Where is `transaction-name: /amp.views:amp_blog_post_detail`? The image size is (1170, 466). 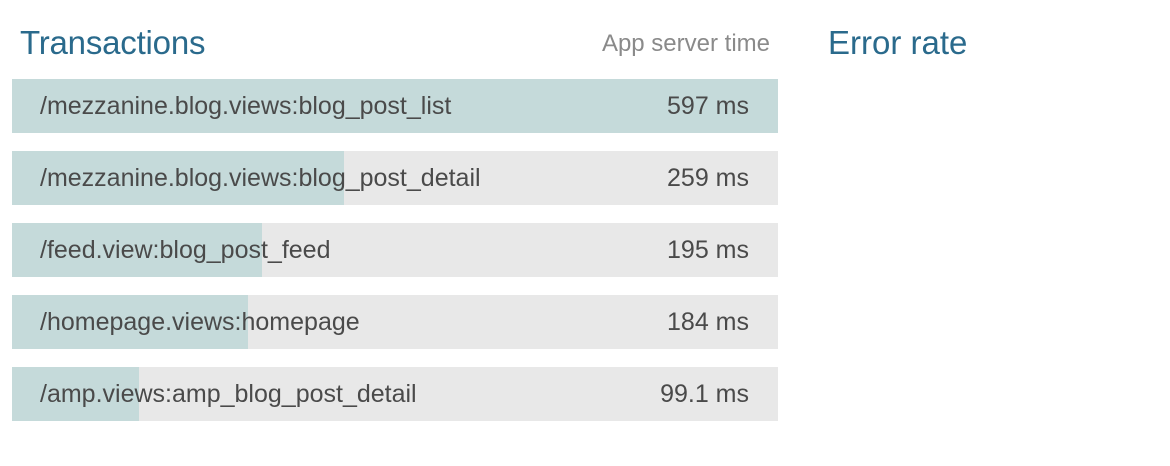
transaction-name: /amp.views:amp_blog_post_detail is located at coordinates (228, 394).